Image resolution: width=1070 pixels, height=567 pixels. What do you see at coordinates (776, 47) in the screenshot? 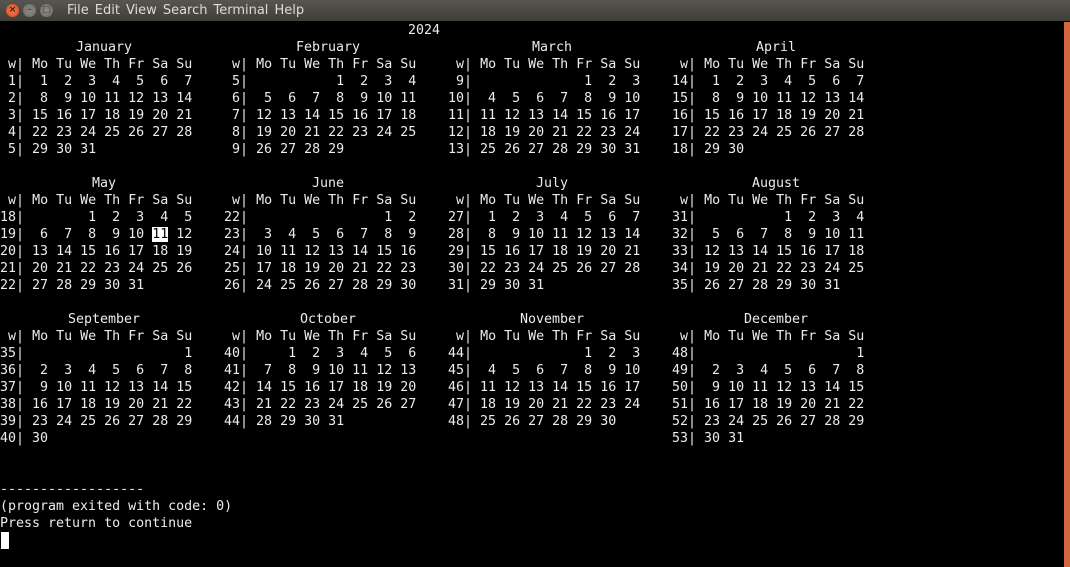
I see `month-name: April` at bounding box center [776, 47].